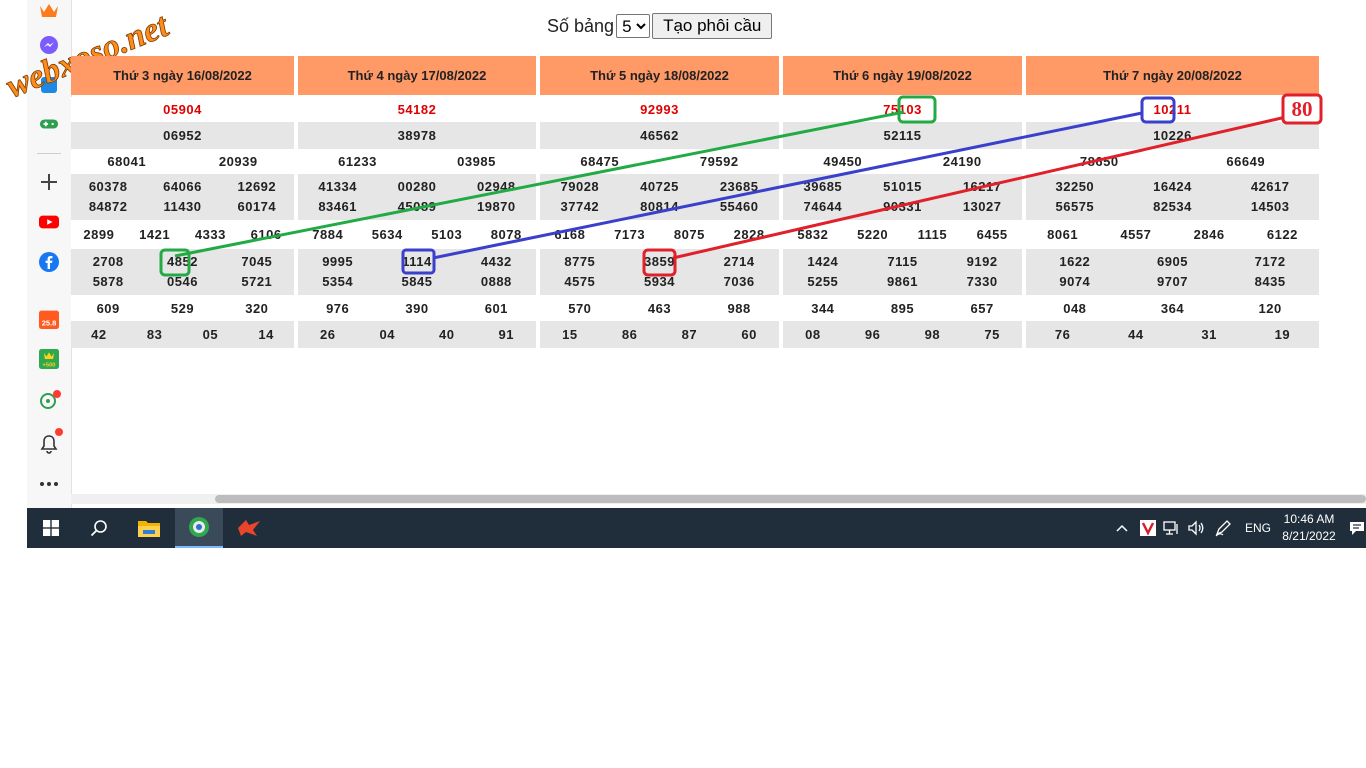 This screenshot has height=768, width=1366. Describe the element at coordinates (1258, 528) in the screenshot. I see `input-language: ENG` at that location.